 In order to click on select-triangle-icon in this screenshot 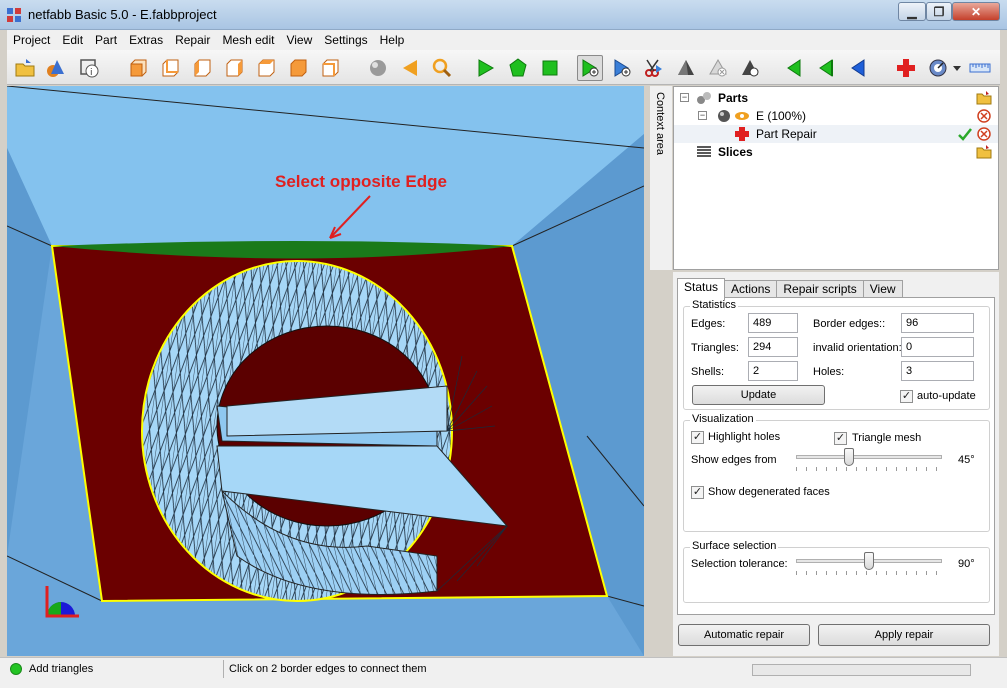, I will do `click(486, 68)`.